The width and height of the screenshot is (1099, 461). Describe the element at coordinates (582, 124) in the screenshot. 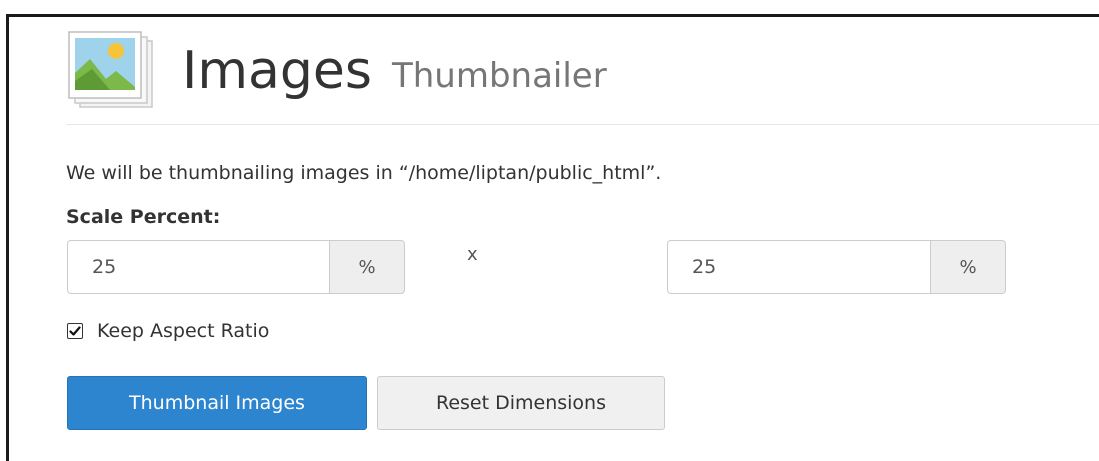

I see `header-divider` at that location.